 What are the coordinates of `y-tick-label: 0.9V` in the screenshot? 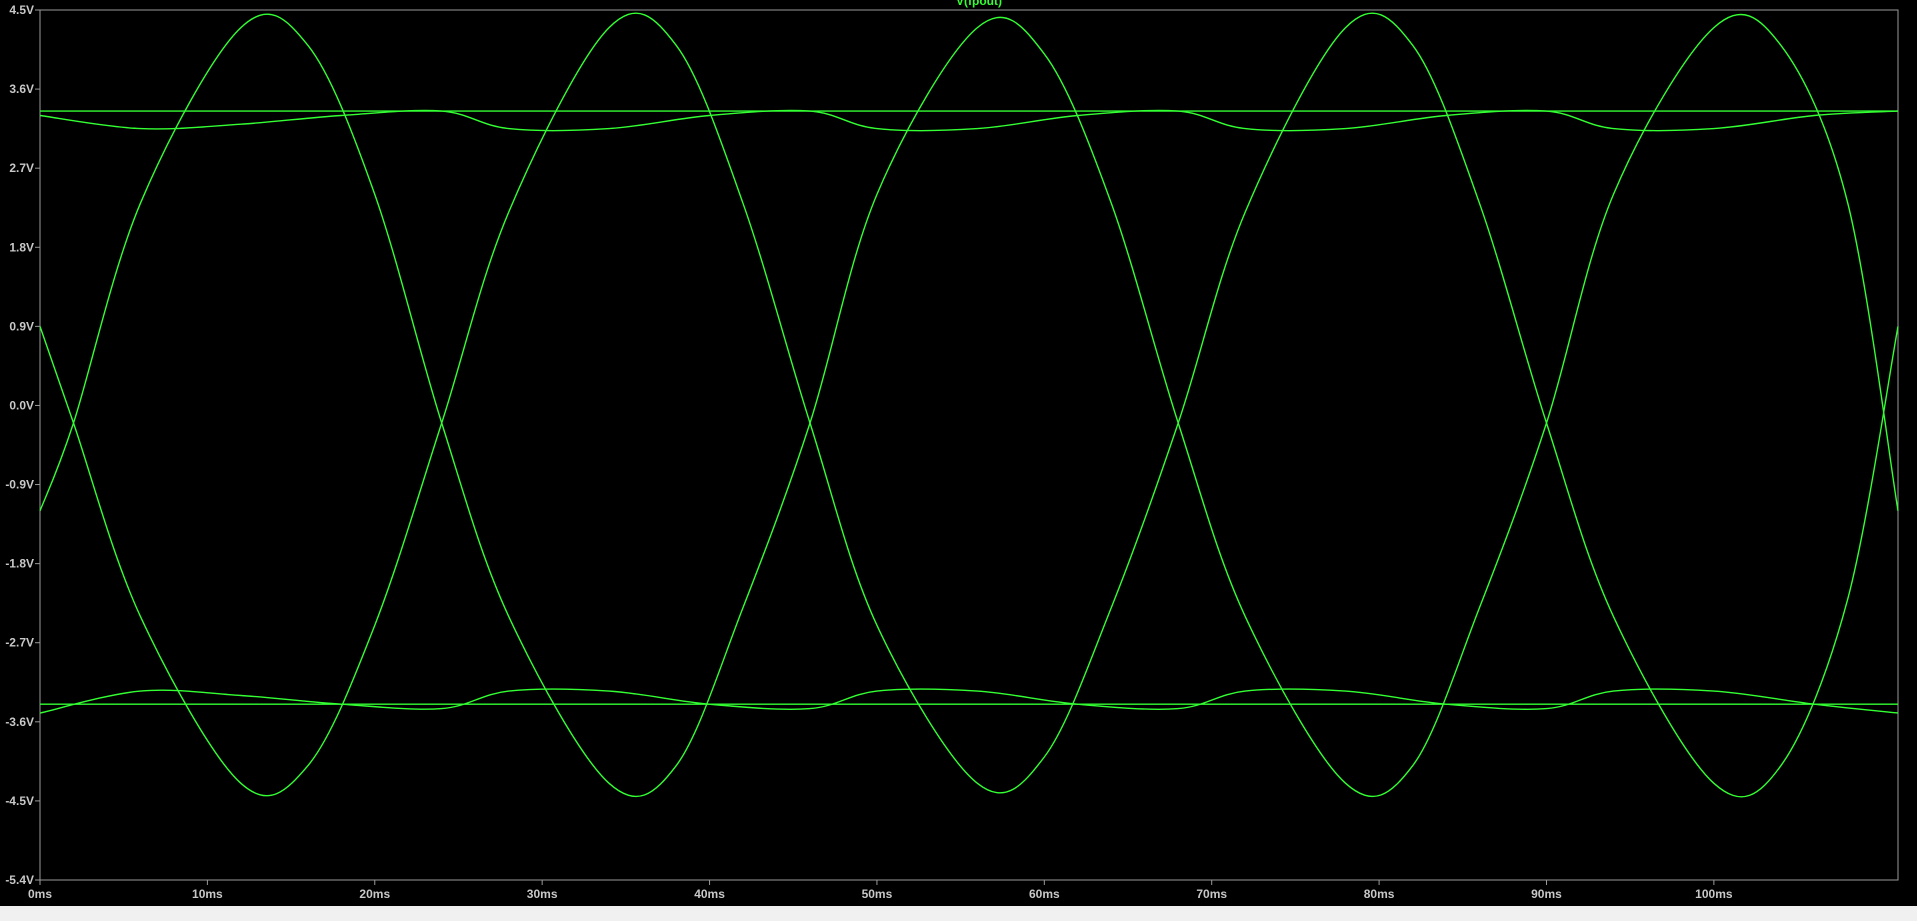 It's located at (21, 326).